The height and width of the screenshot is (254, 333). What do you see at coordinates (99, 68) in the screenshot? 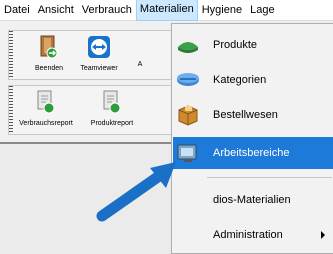
I see `teamviewer-label: Teamviewer` at bounding box center [99, 68].